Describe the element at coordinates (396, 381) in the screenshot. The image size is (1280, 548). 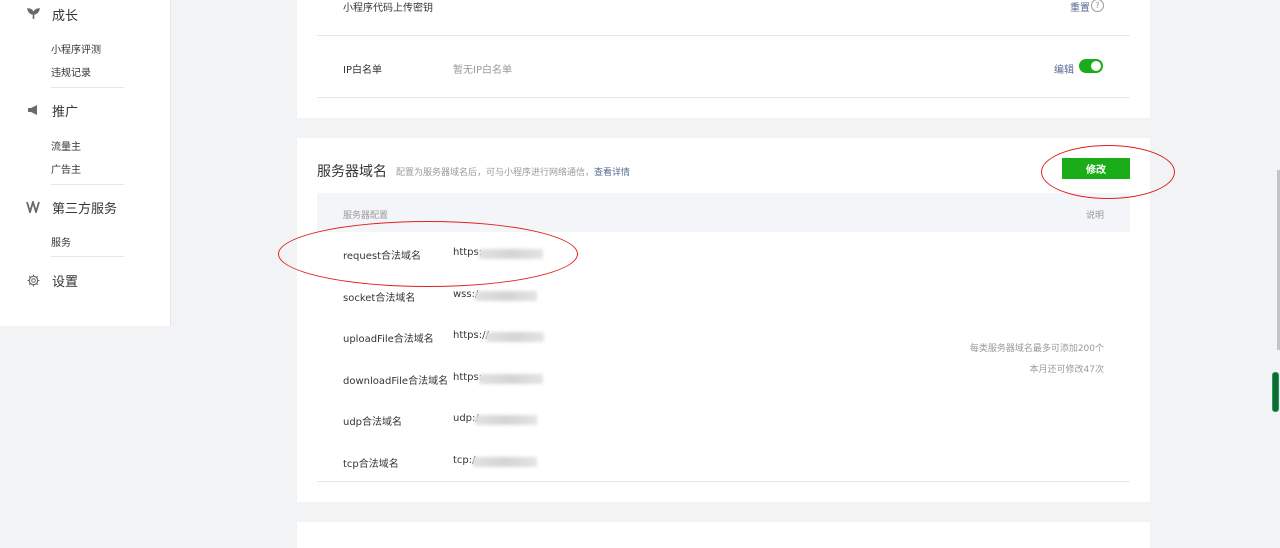
I see `row-download-name: downloadFile合法域名` at that location.